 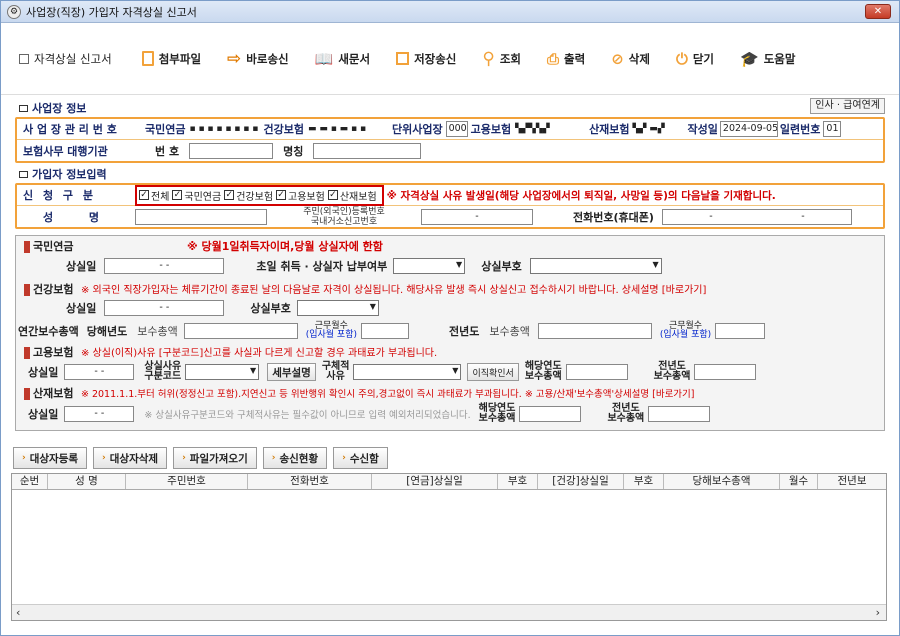 I want to click on separation-confirm-button: 이직확인서, so click(x=493, y=372).